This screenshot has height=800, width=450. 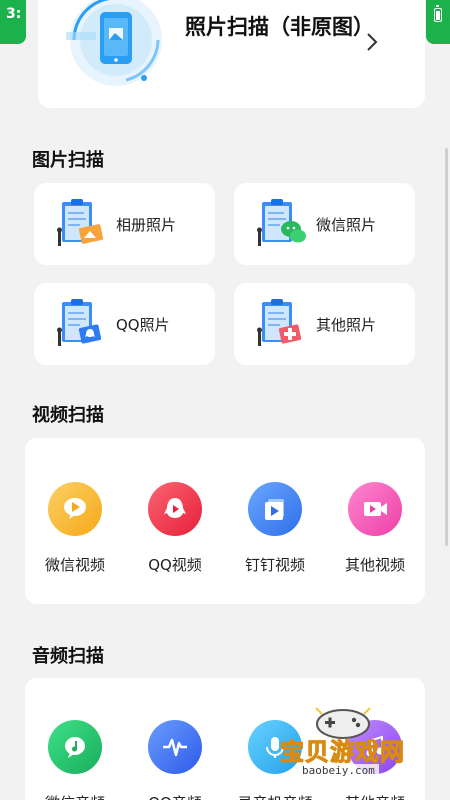 What do you see at coordinates (175, 796) in the screenshot?
I see `qq-audio-label: QQ音频` at bounding box center [175, 796].